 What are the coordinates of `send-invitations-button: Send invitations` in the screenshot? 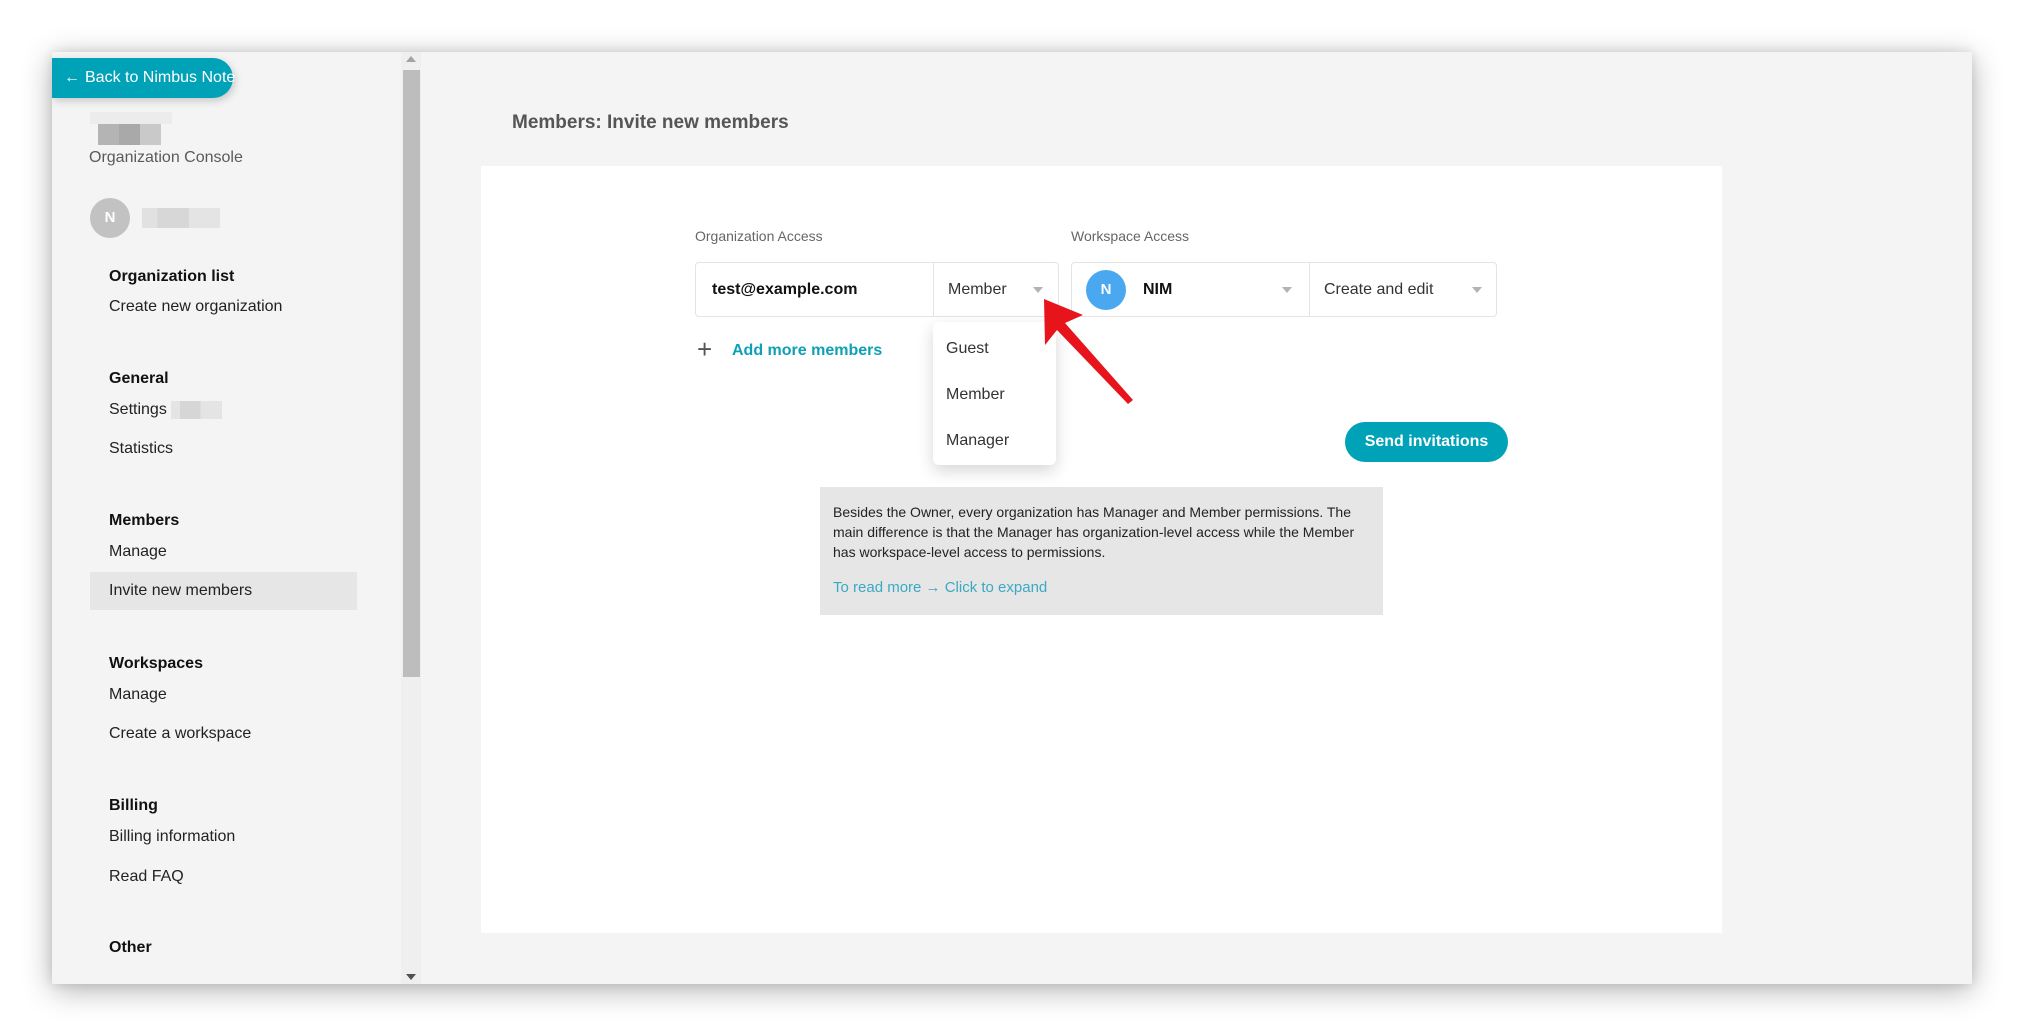 It's located at (1426, 442).